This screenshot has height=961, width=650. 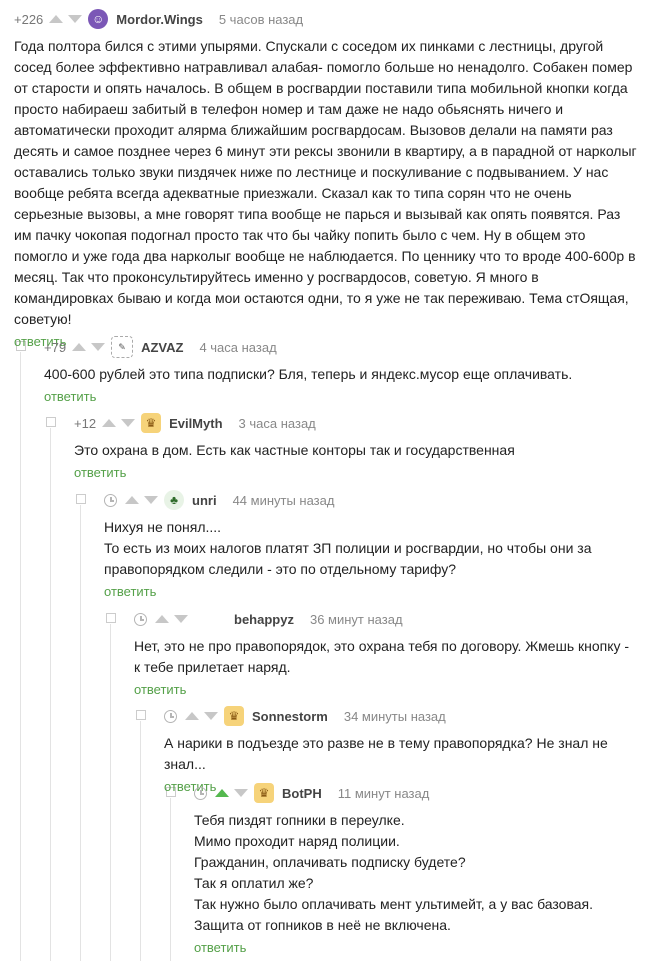 What do you see at coordinates (204, 619) in the screenshot?
I see `avatar-placeholder` at bounding box center [204, 619].